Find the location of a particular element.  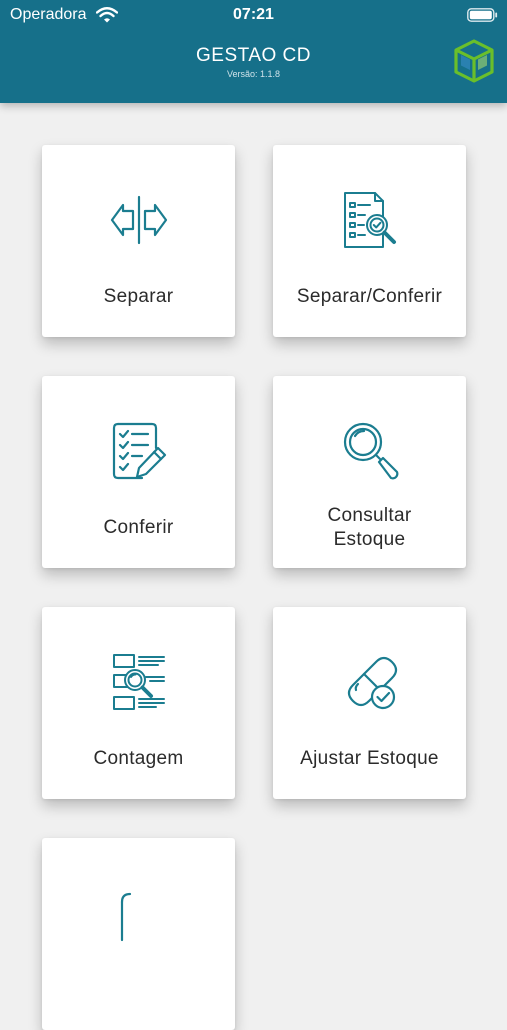

status-bar: Operadora 07:21 is located at coordinates (253, 15).